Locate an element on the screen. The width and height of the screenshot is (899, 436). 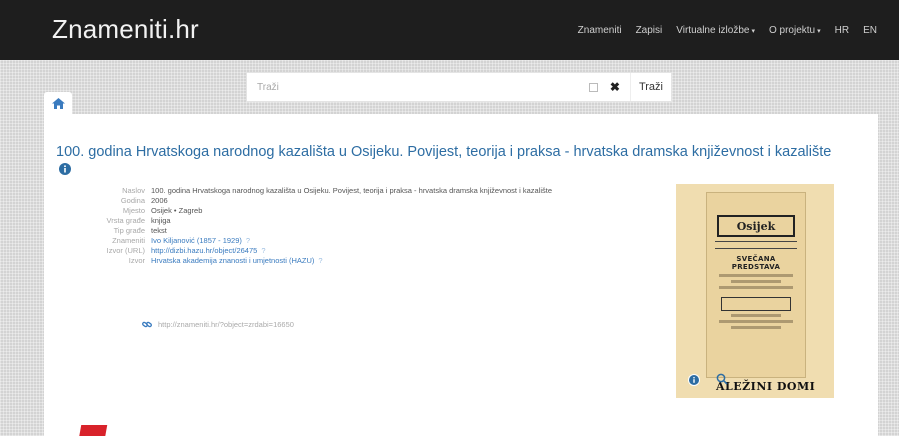
meta-label: Mjesto is located at coordinates (133, 210).